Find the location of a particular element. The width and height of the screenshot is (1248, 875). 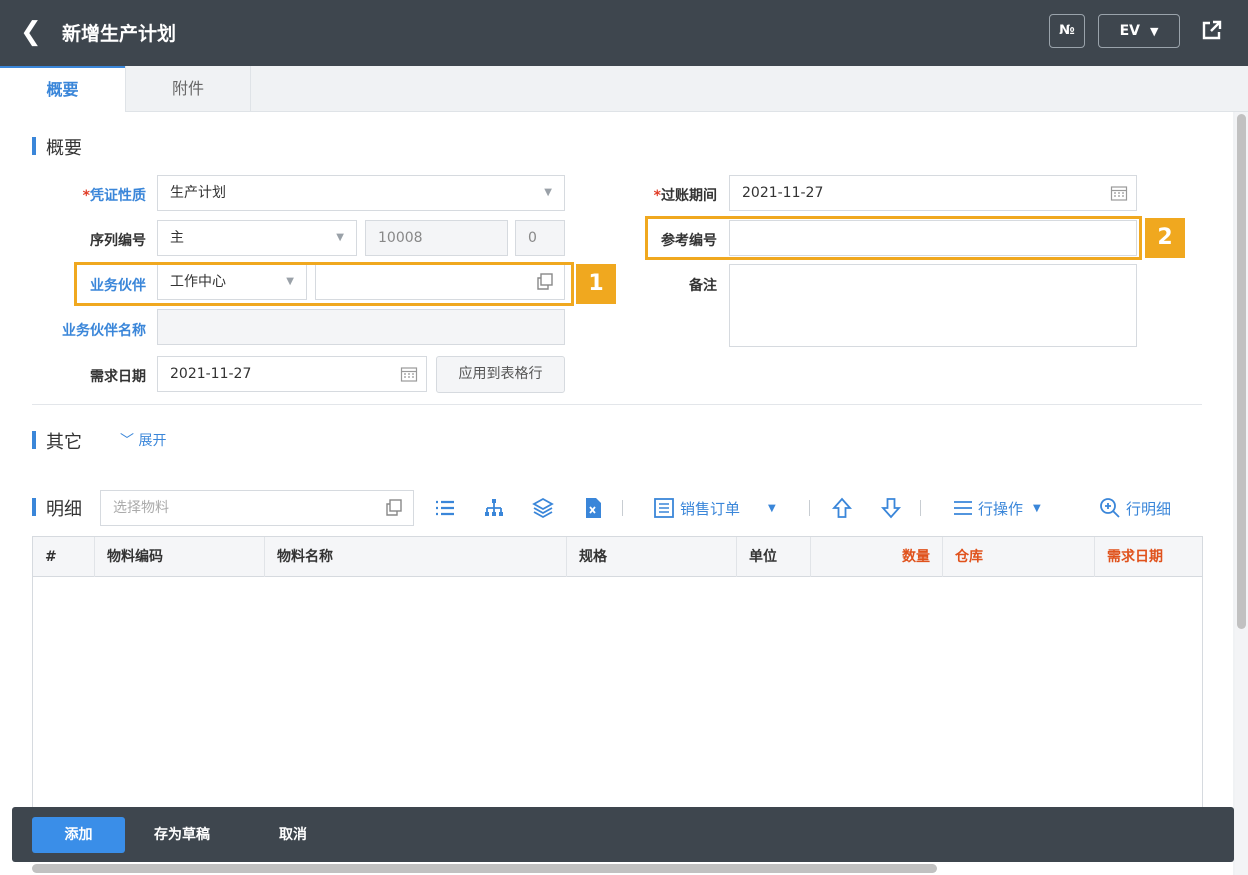

share-icon is located at coordinates (1212, 30).